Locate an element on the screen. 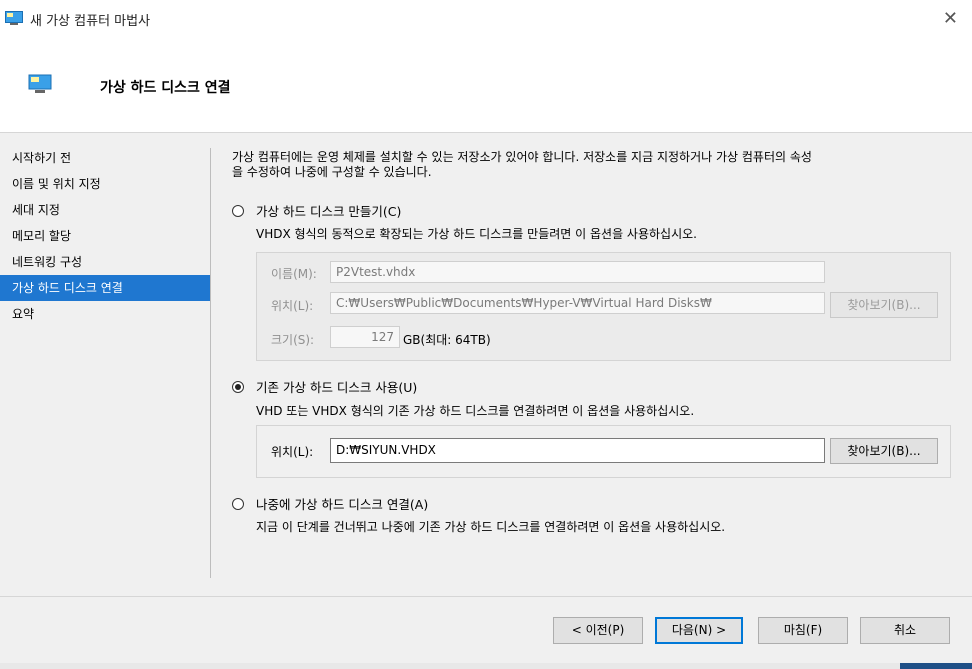 This screenshot has height=669, width=972. taskbar-edge is located at coordinates (936, 666).